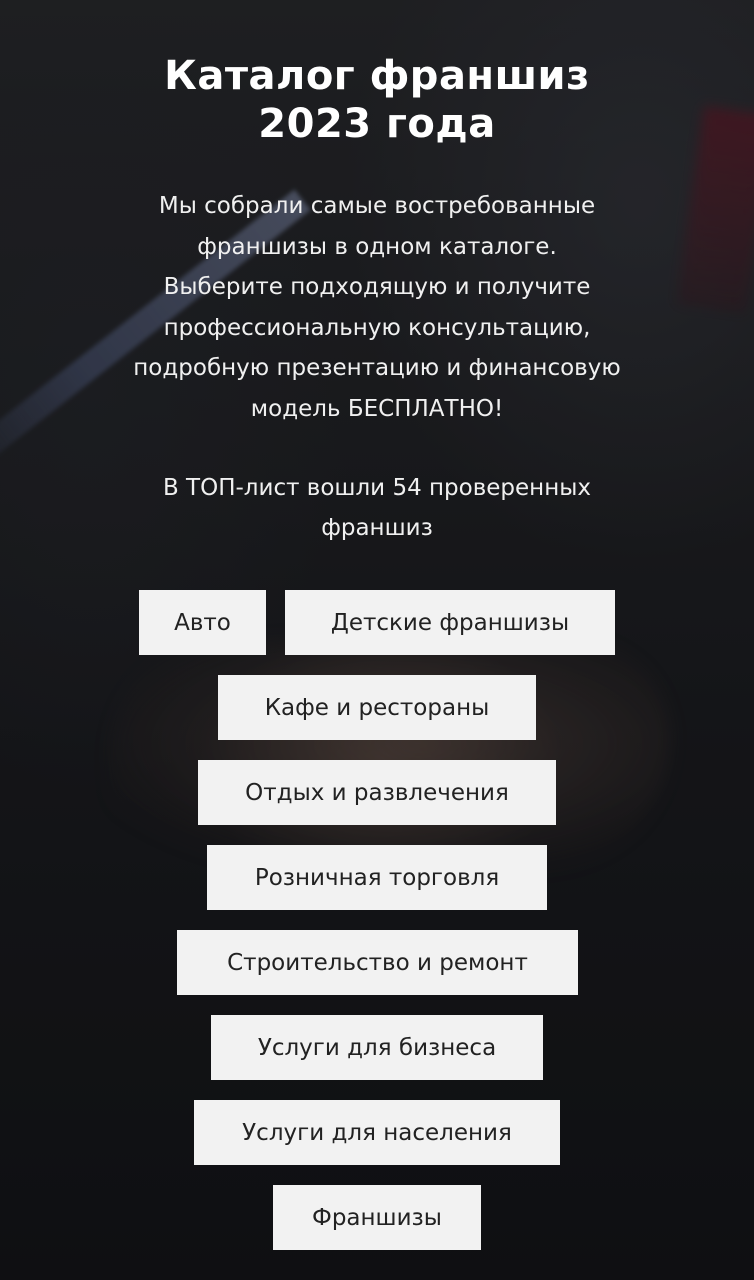  What do you see at coordinates (377, 962) in the screenshot?
I see `category-button-construction-repair: Строительство и ремонт` at bounding box center [377, 962].